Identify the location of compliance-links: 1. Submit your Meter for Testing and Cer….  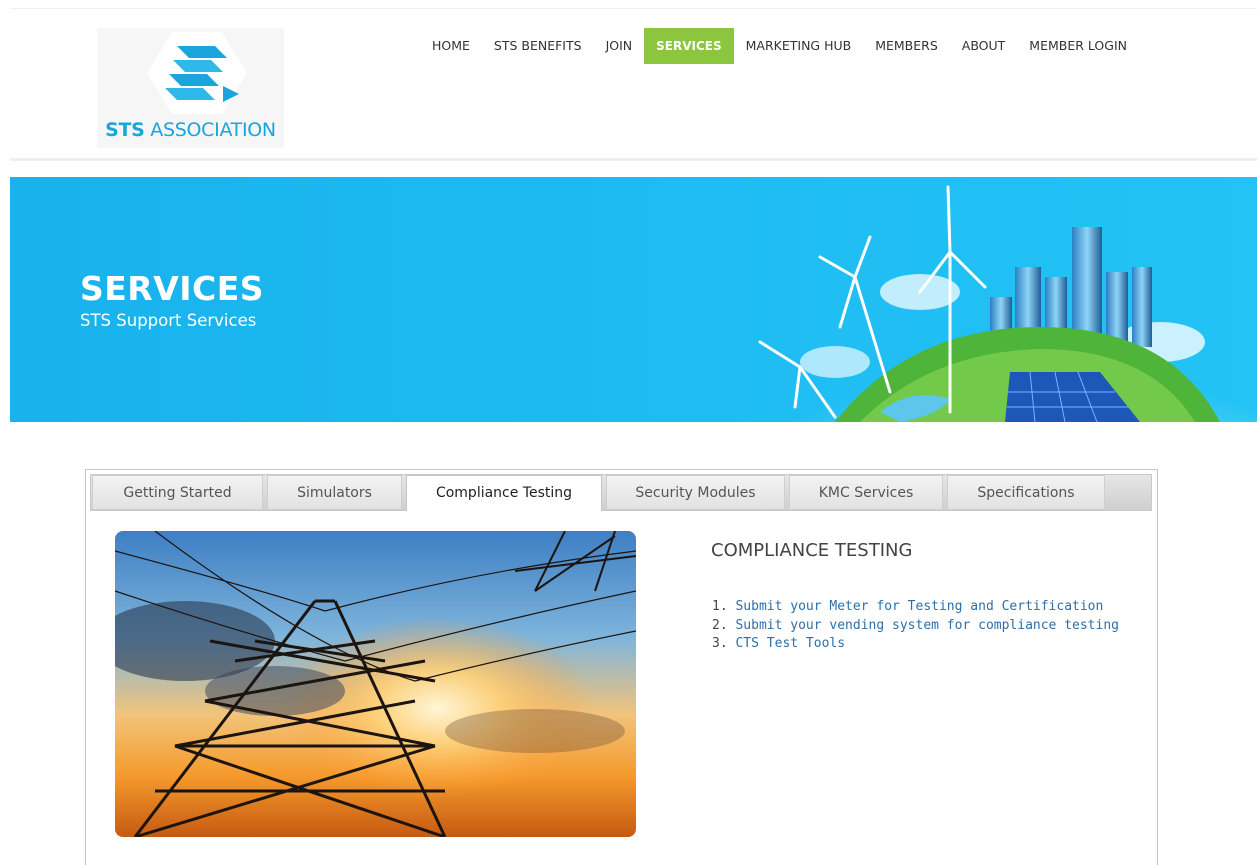
(915, 626).